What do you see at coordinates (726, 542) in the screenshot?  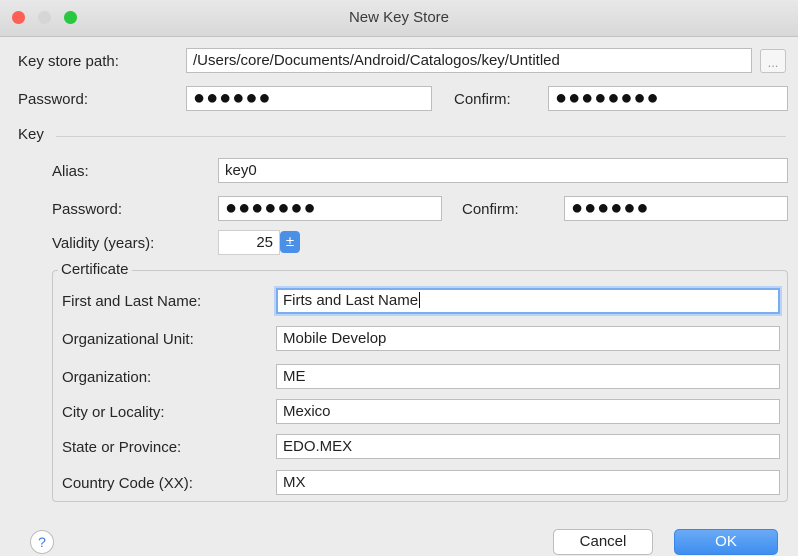 I see `ok-button: OK` at bounding box center [726, 542].